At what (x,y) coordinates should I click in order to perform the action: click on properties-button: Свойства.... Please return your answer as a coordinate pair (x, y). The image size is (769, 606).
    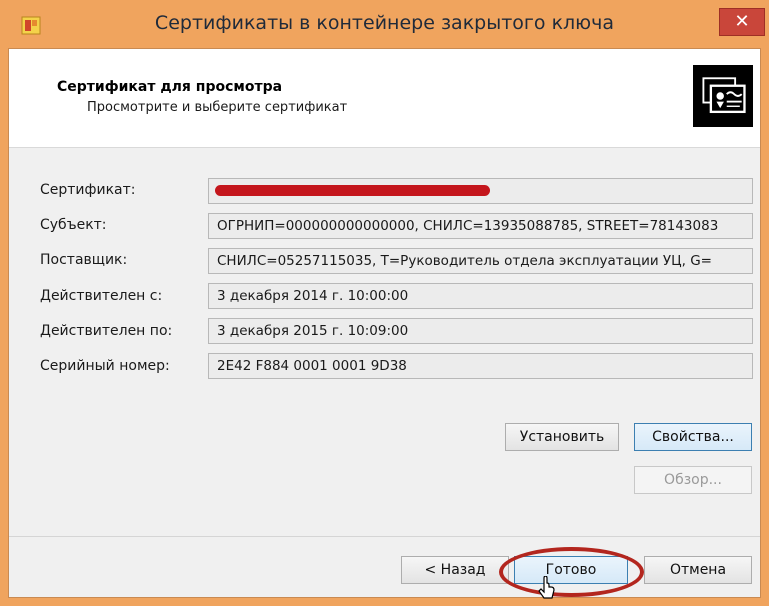
    Looking at the image, I should click on (693, 437).